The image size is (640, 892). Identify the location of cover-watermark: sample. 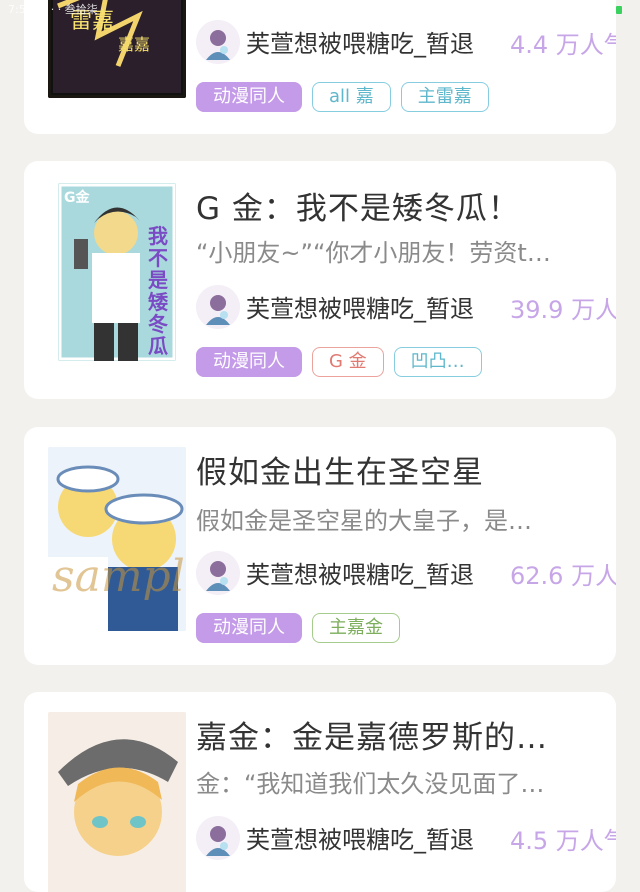
(119, 576).